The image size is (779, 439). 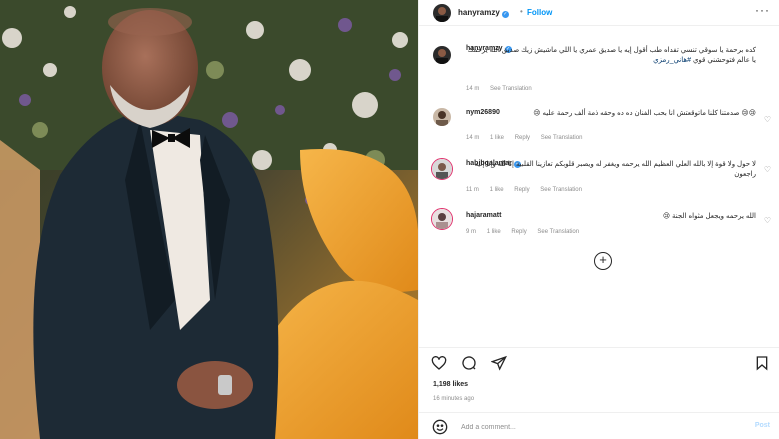 I want to click on comment-icon, so click(x=469, y=363).